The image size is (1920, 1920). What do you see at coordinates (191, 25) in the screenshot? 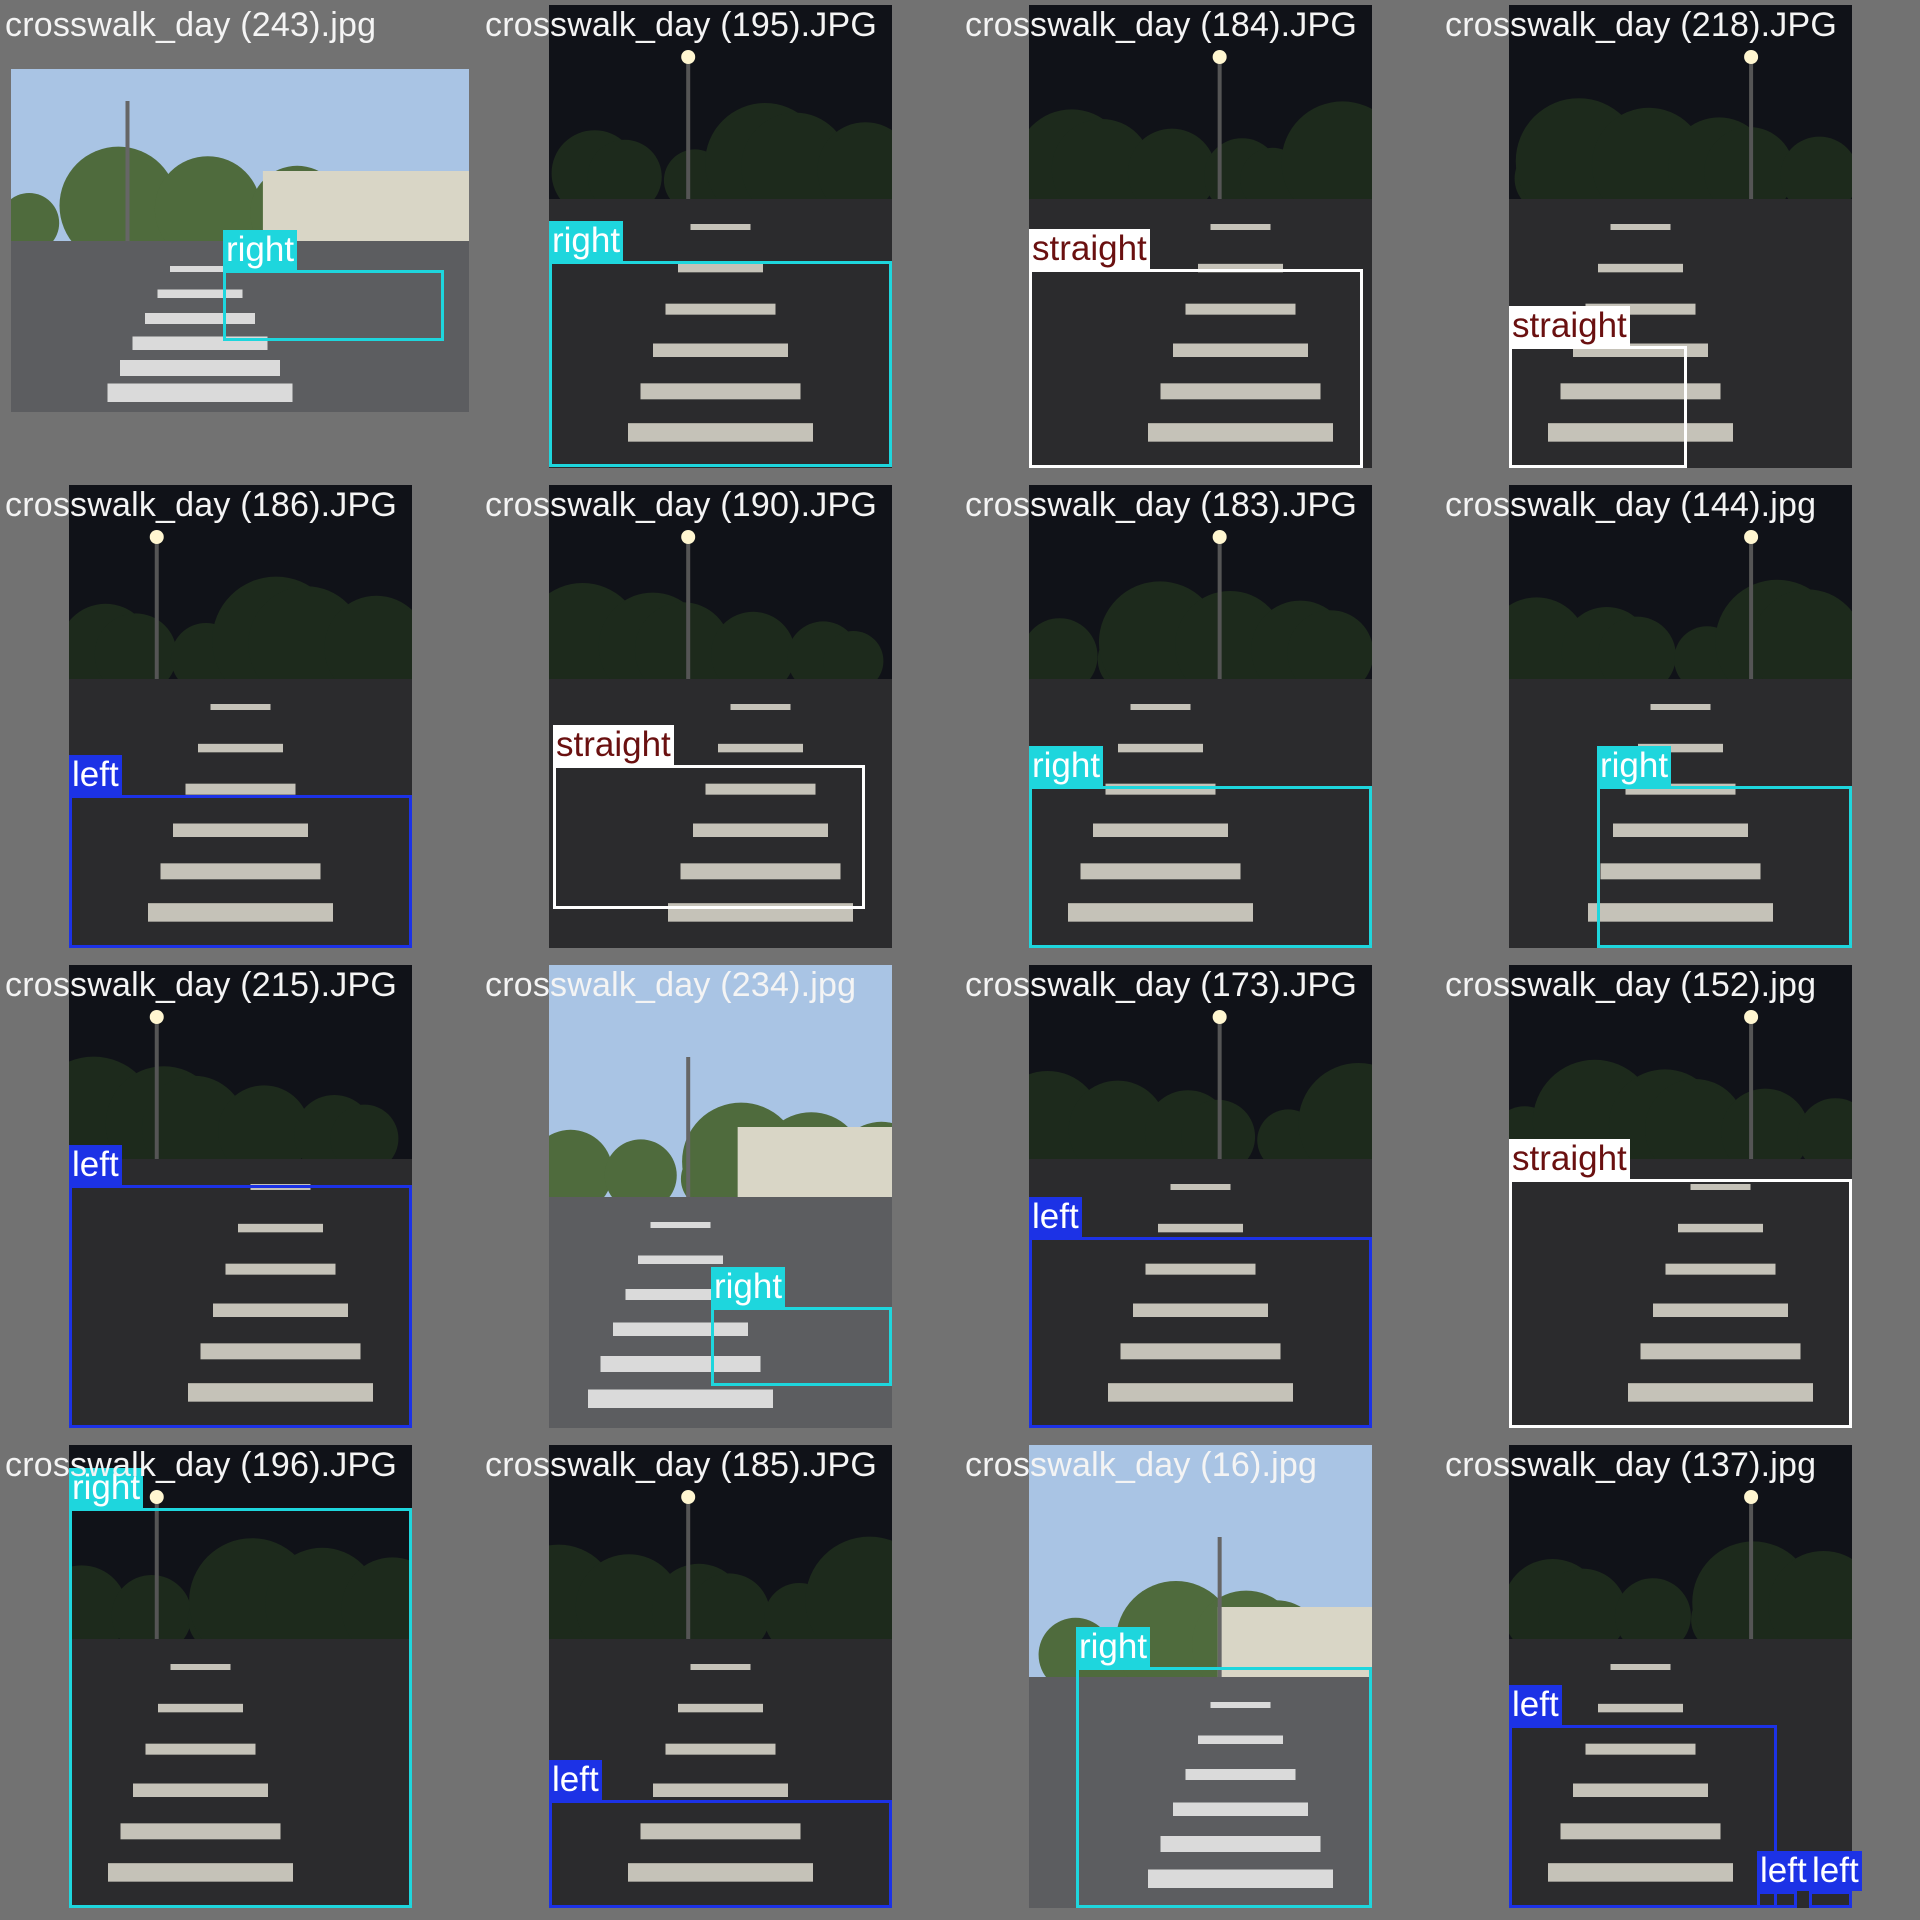
I see `tile-filename: crosswalk_day (243).jpg` at bounding box center [191, 25].